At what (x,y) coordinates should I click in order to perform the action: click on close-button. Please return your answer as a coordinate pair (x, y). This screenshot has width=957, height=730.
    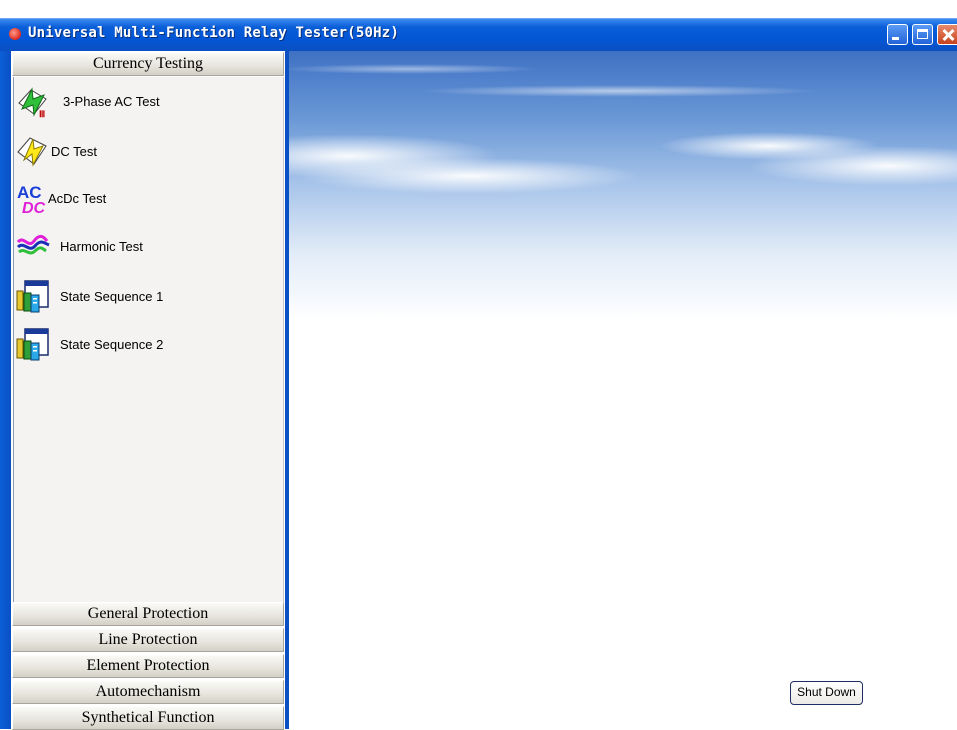
    Looking at the image, I should click on (947, 34).